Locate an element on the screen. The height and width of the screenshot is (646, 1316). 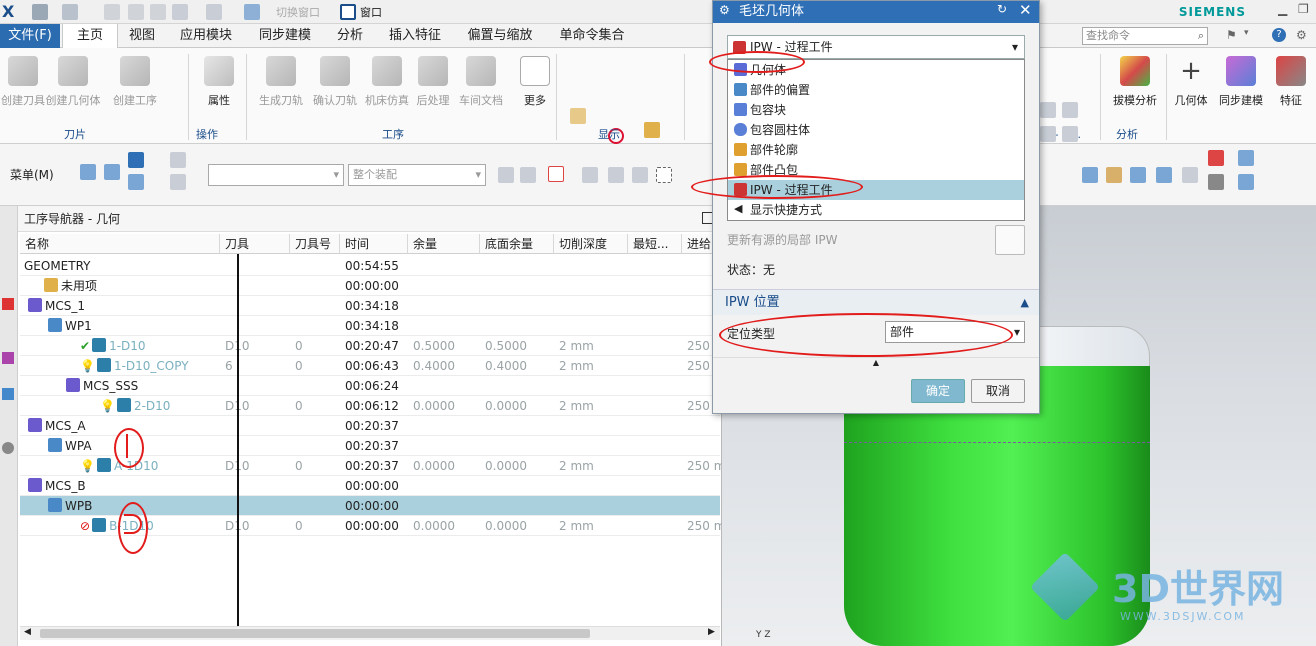
menu-button: 菜单(M) is located at coordinates (32, 174).